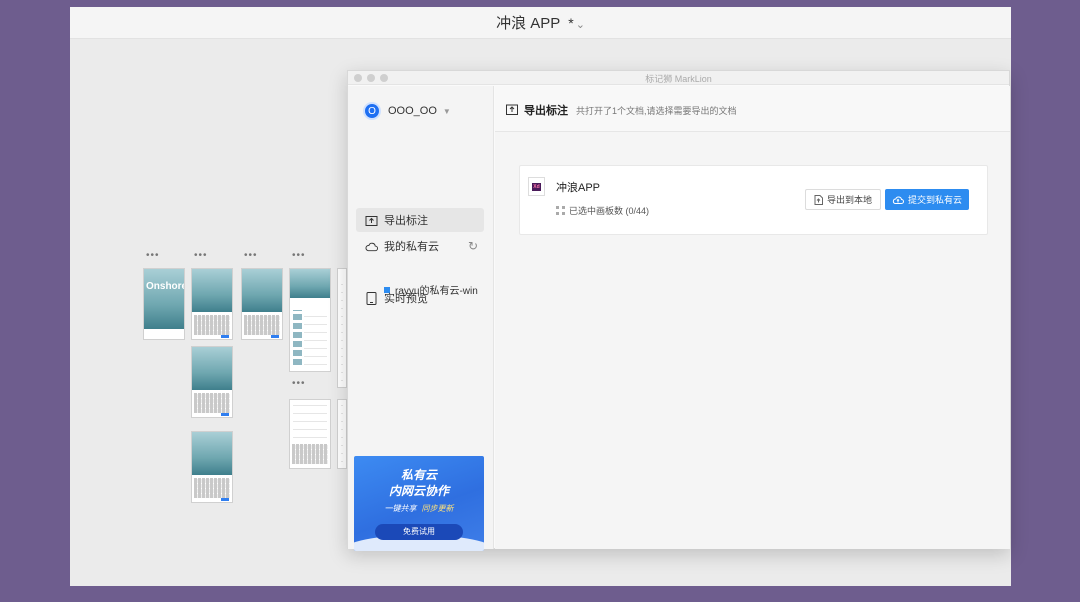 This screenshot has width=1080, height=602. I want to click on artboard-logo-text: Onshore, so click(165, 286).